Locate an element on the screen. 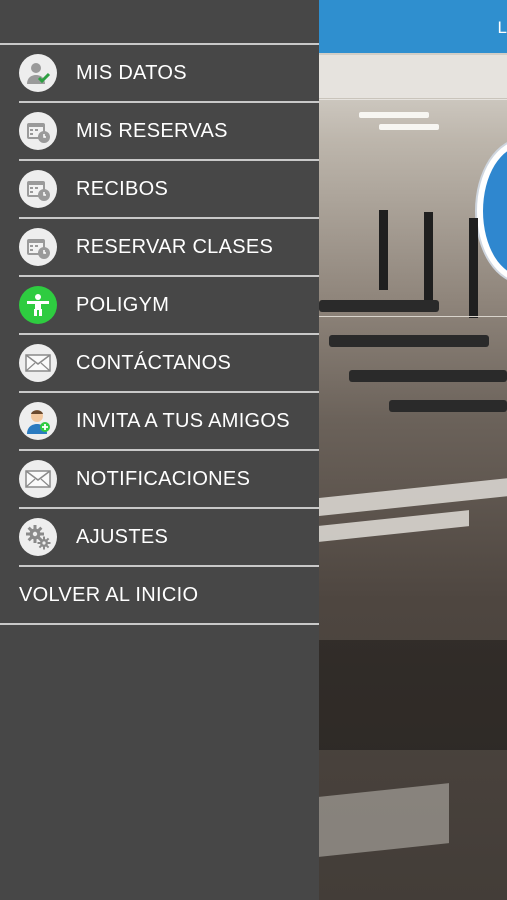  menu-item-poligym: POLIGYM is located at coordinates (169, 306).